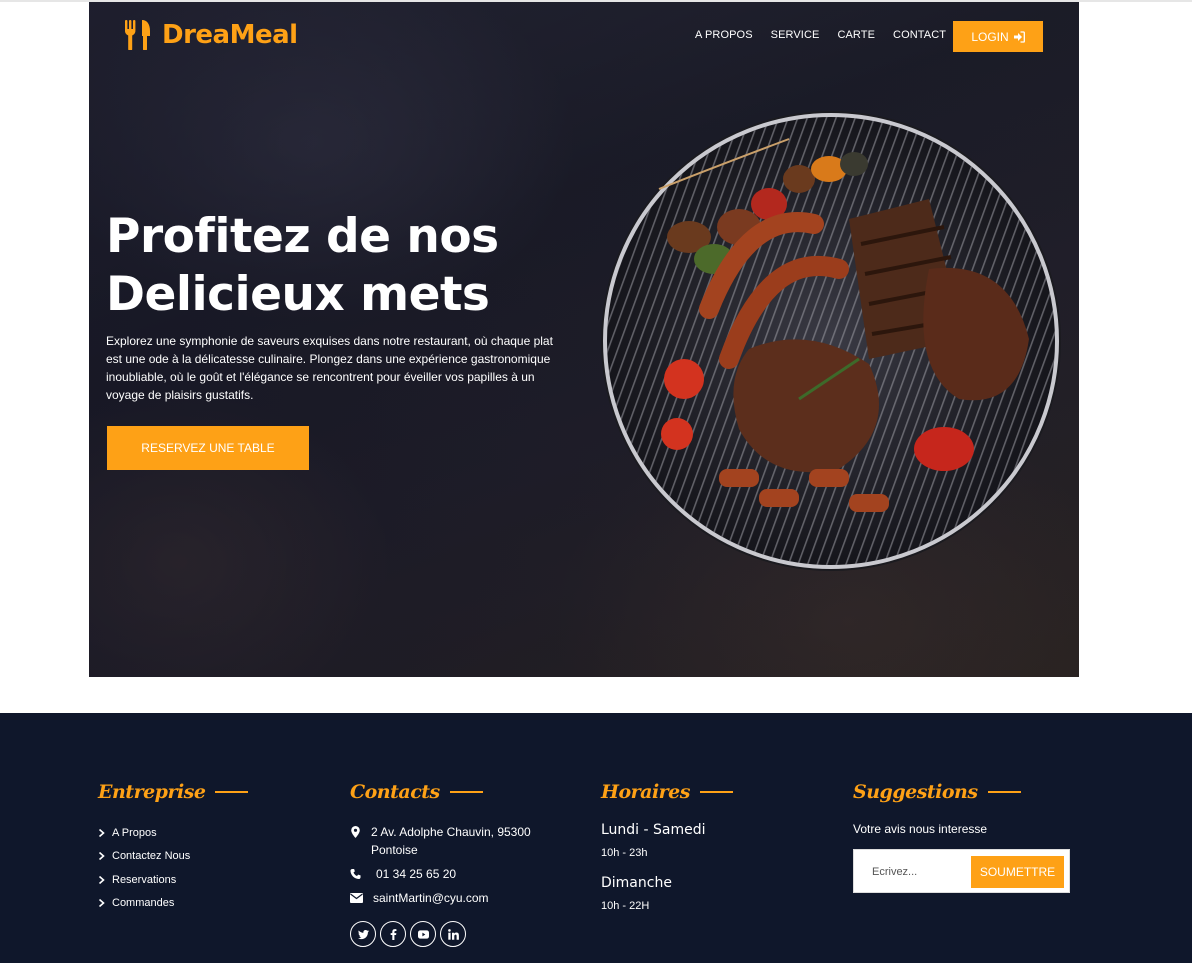 Image resolution: width=1192 pixels, height=963 pixels. What do you see at coordinates (856, 35) in the screenshot?
I see `nav-item-carte: CARTE` at bounding box center [856, 35].